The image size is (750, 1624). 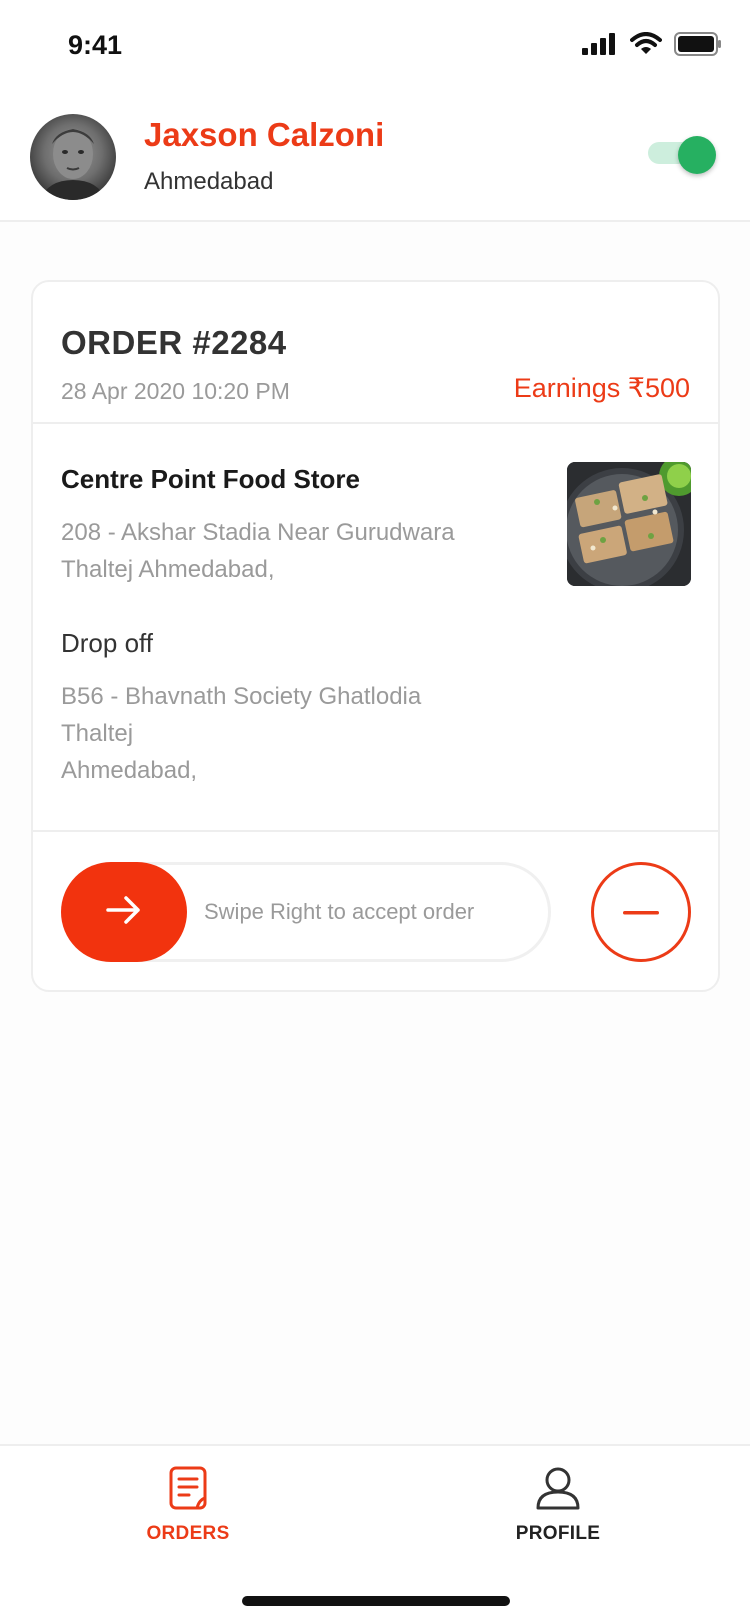 What do you see at coordinates (697, 155) in the screenshot?
I see `toggle-knob` at bounding box center [697, 155].